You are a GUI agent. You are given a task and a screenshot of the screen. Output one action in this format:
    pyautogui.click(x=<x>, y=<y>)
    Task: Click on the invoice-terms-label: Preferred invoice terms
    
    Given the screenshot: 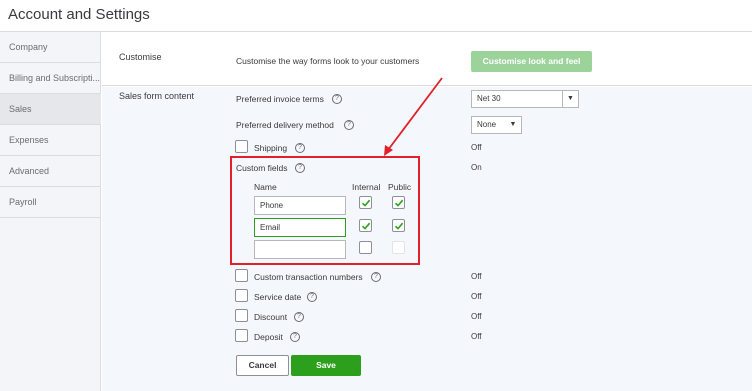 What is the action you would take?
    pyautogui.click(x=280, y=99)
    